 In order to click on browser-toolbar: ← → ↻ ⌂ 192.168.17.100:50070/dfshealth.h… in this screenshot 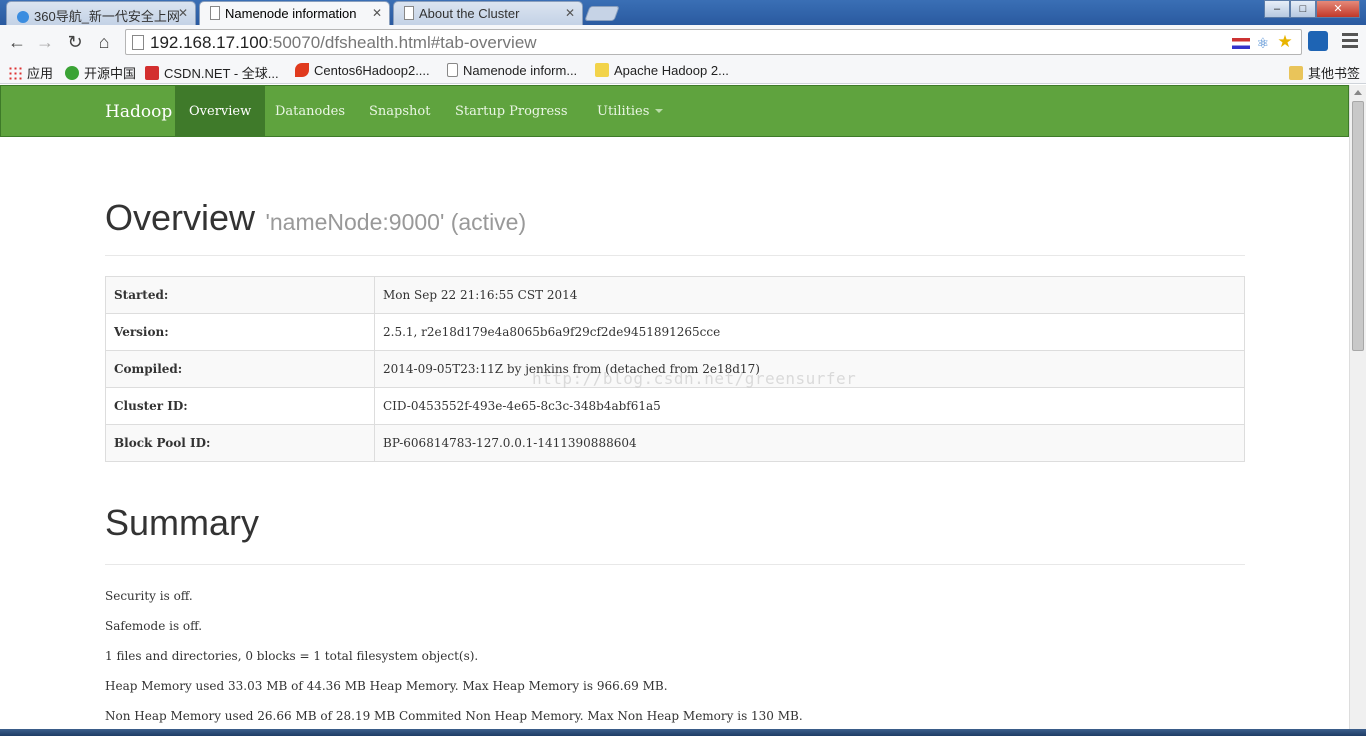, I will do `click(683, 42)`.